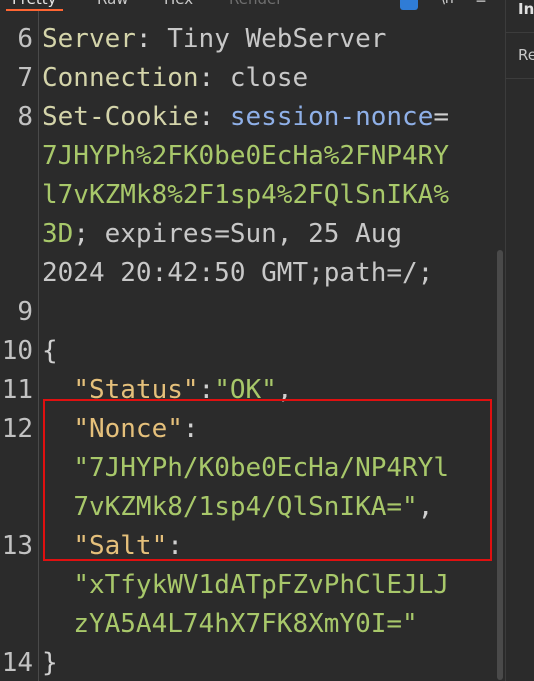  What do you see at coordinates (17, 351) in the screenshot?
I see `line-number: 10` at bounding box center [17, 351].